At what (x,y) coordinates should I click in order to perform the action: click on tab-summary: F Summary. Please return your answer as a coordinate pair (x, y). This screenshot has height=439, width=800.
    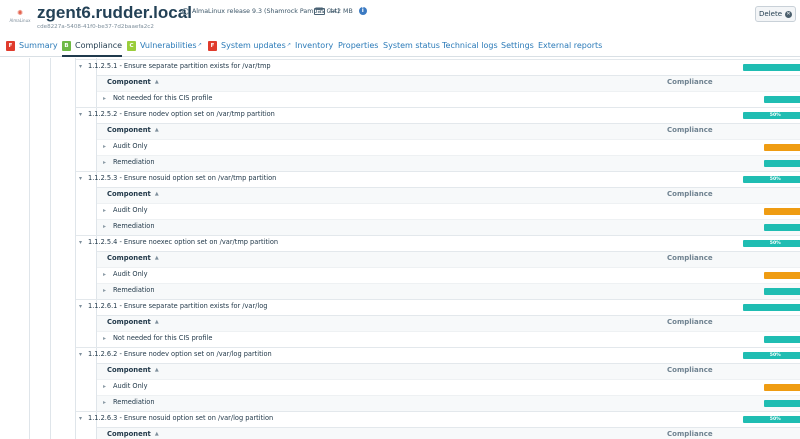
    Looking at the image, I should click on (32, 49).